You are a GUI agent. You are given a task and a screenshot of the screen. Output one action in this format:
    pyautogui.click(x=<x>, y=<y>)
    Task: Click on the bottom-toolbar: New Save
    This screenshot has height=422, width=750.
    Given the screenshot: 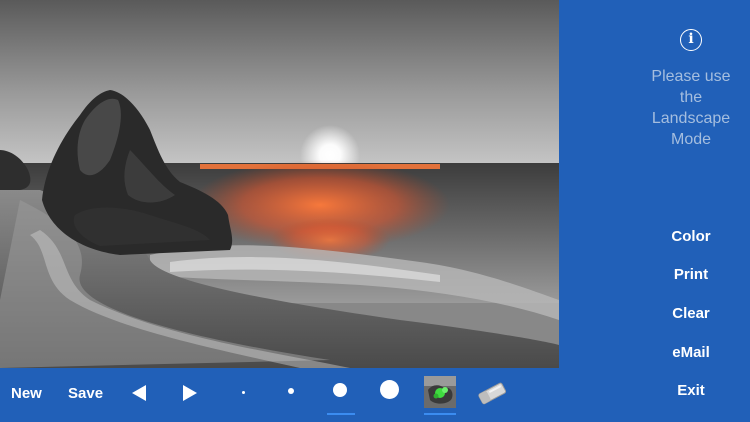 What is the action you would take?
    pyautogui.click(x=279, y=395)
    